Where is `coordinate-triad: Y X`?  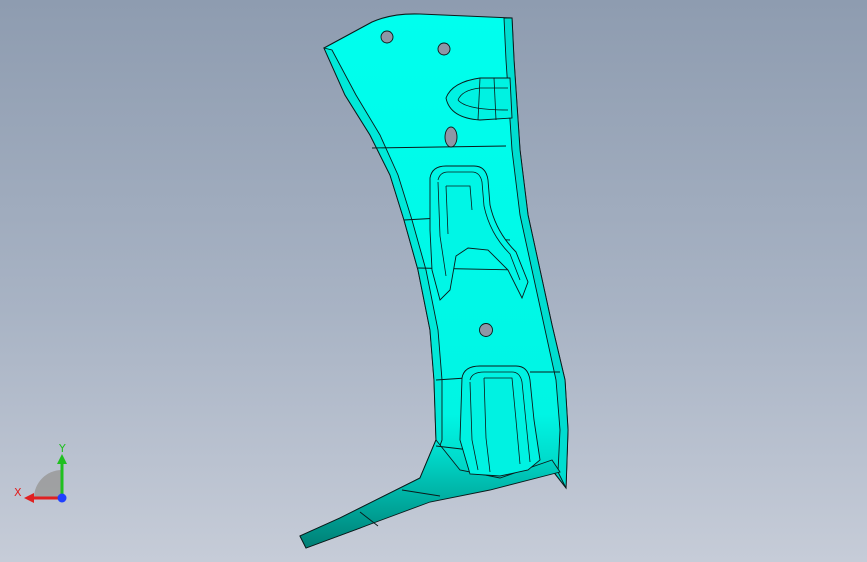 coordinate-triad: Y X is located at coordinates (40, 472).